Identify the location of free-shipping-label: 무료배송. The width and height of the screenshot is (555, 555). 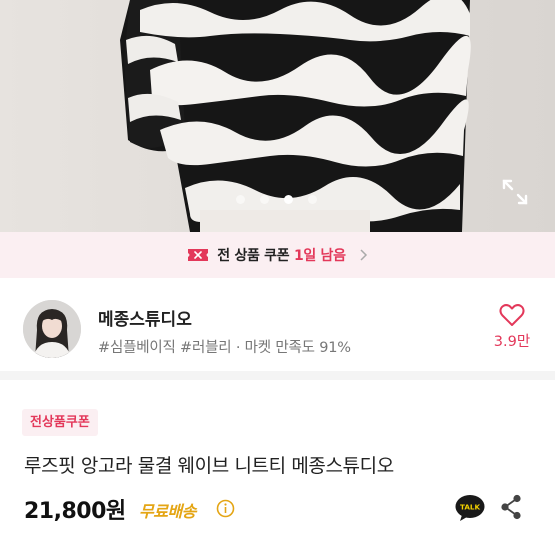
(167, 511).